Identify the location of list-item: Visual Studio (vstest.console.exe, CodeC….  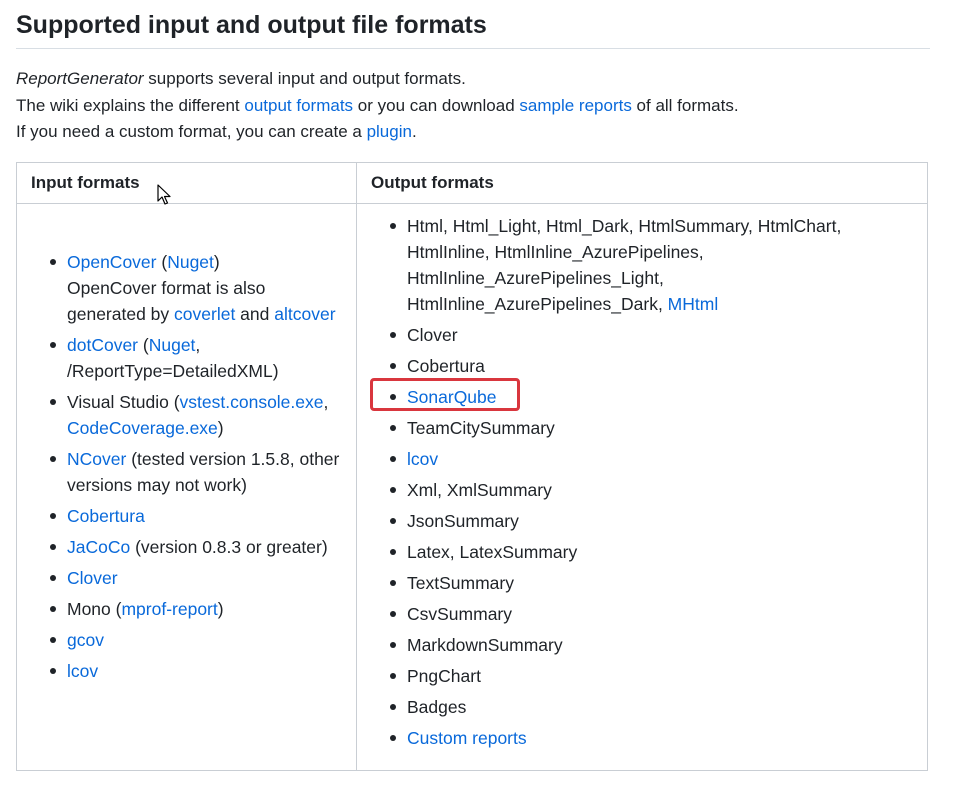
(186, 415).